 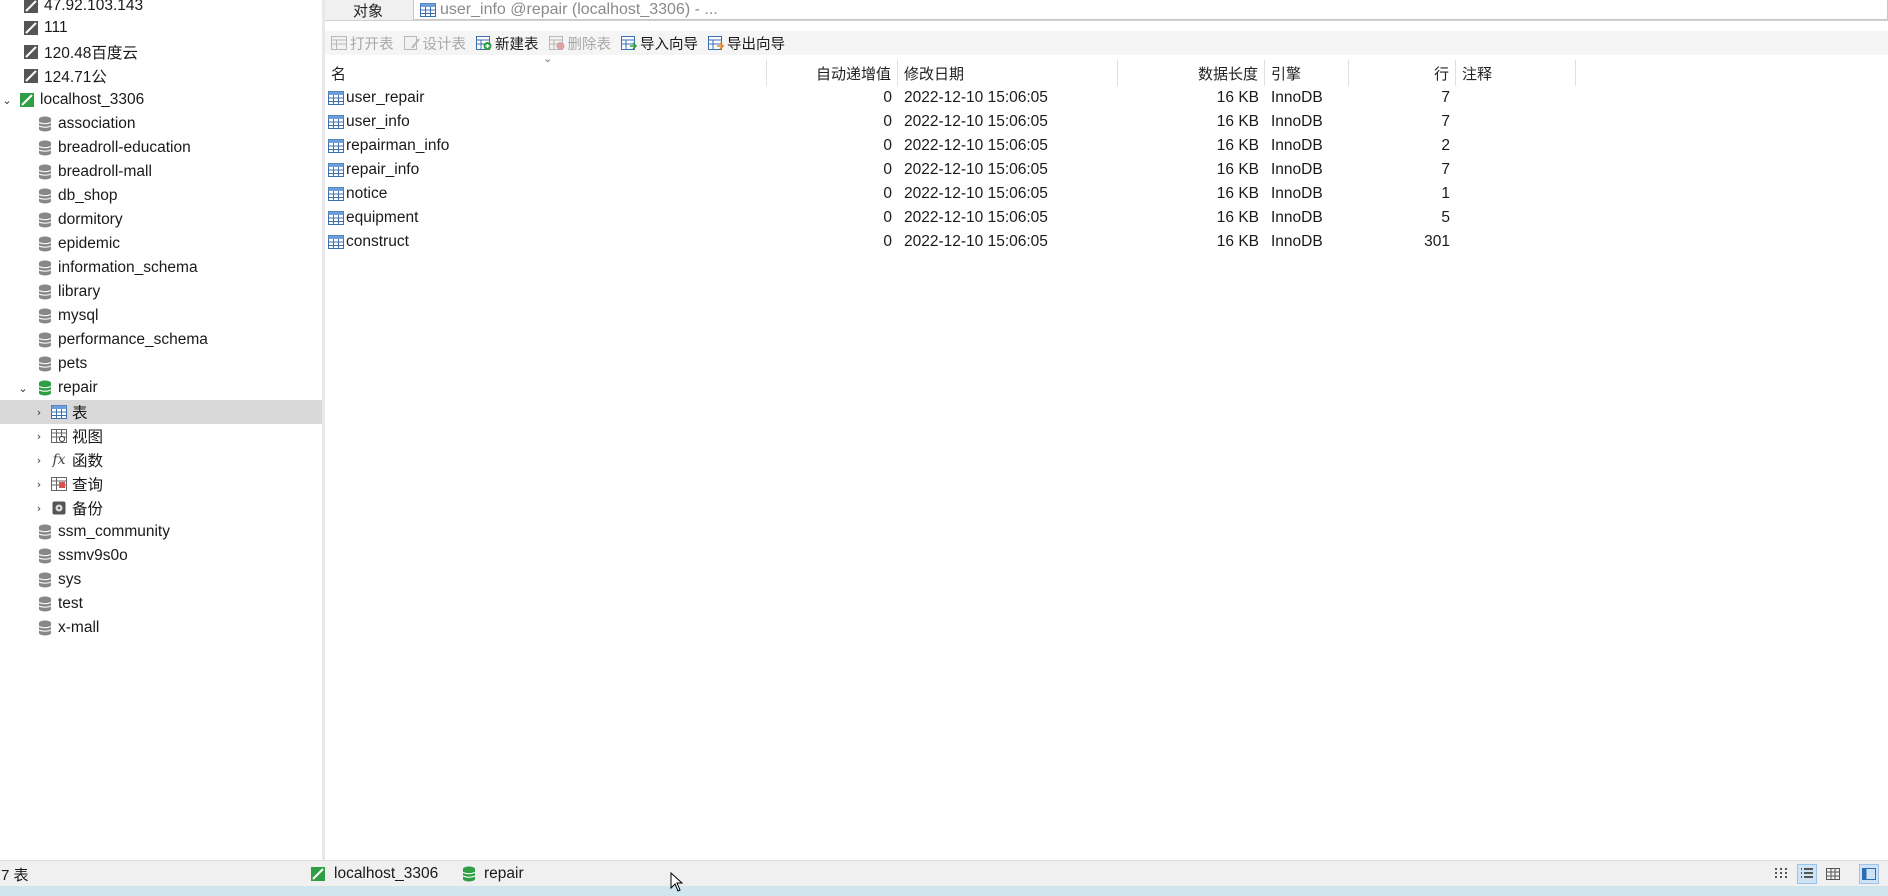 What do you see at coordinates (374, 874) in the screenshot?
I see `status-connection: localhost_3306` at bounding box center [374, 874].